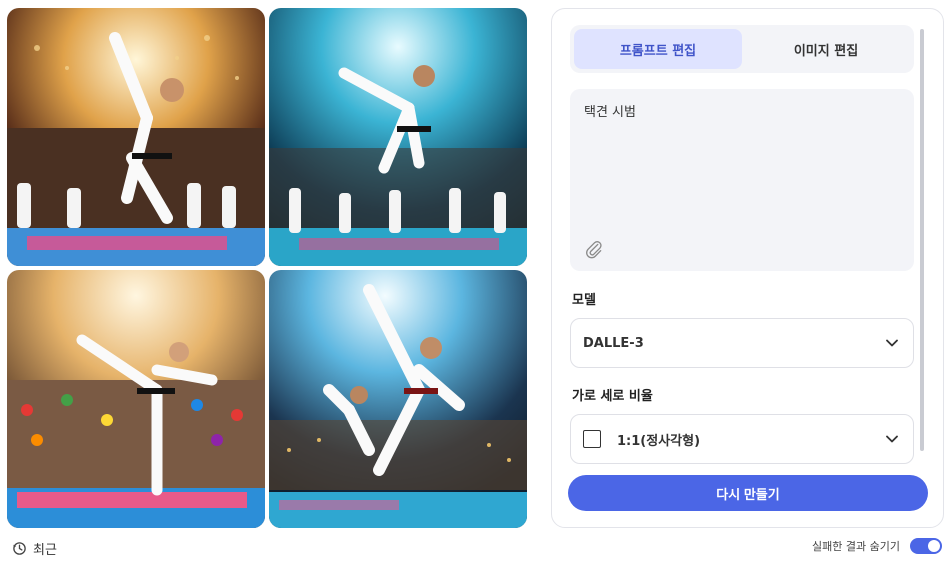 The height and width of the screenshot is (562, 949). I want to click on image-1-art, so click(136, 137).